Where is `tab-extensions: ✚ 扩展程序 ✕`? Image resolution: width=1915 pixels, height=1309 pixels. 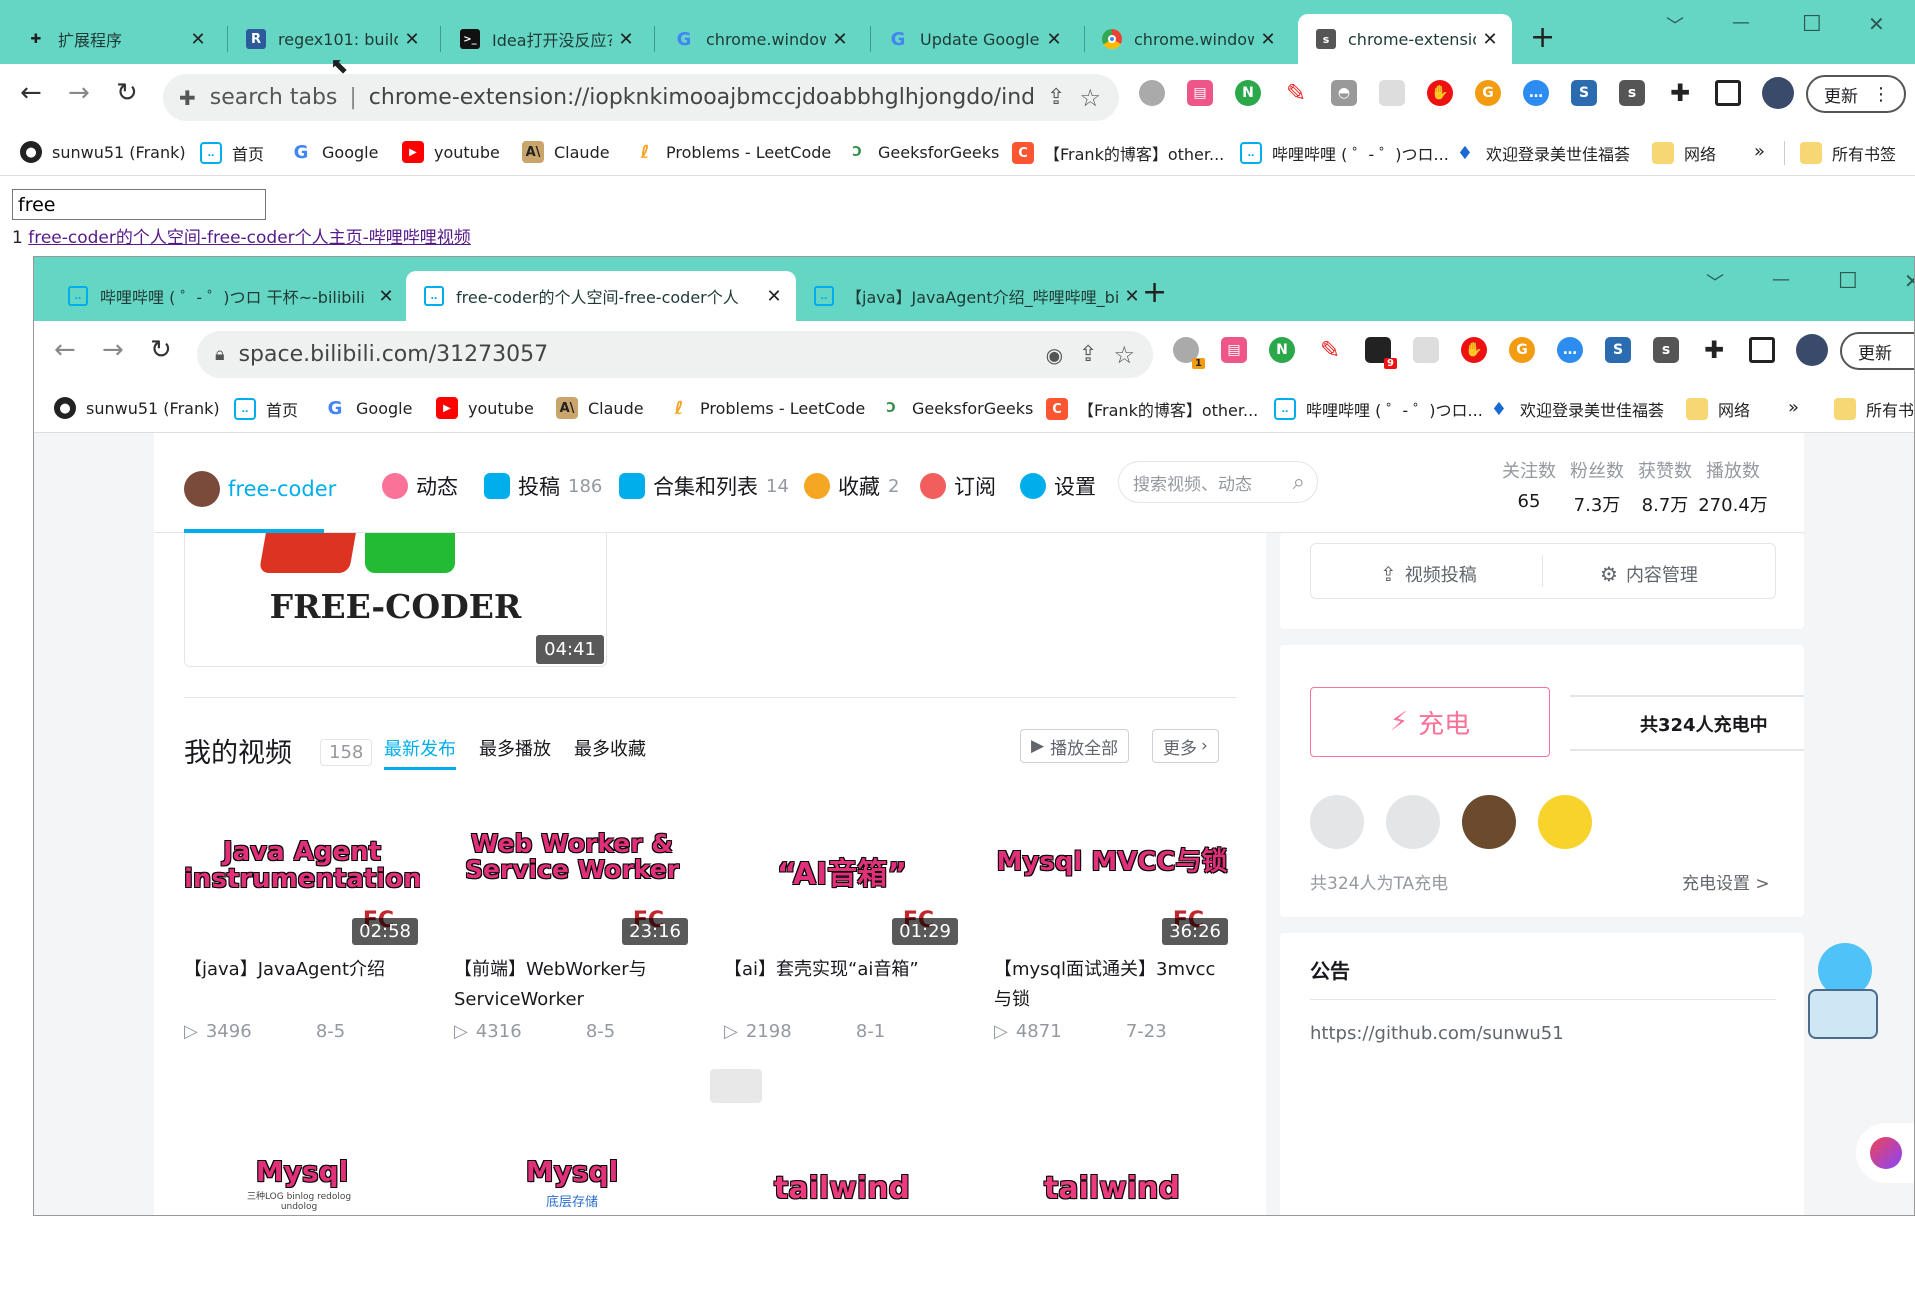
tab-extensions: ✚ 扩展程序 ✕ is located at coordinates (114, 39).